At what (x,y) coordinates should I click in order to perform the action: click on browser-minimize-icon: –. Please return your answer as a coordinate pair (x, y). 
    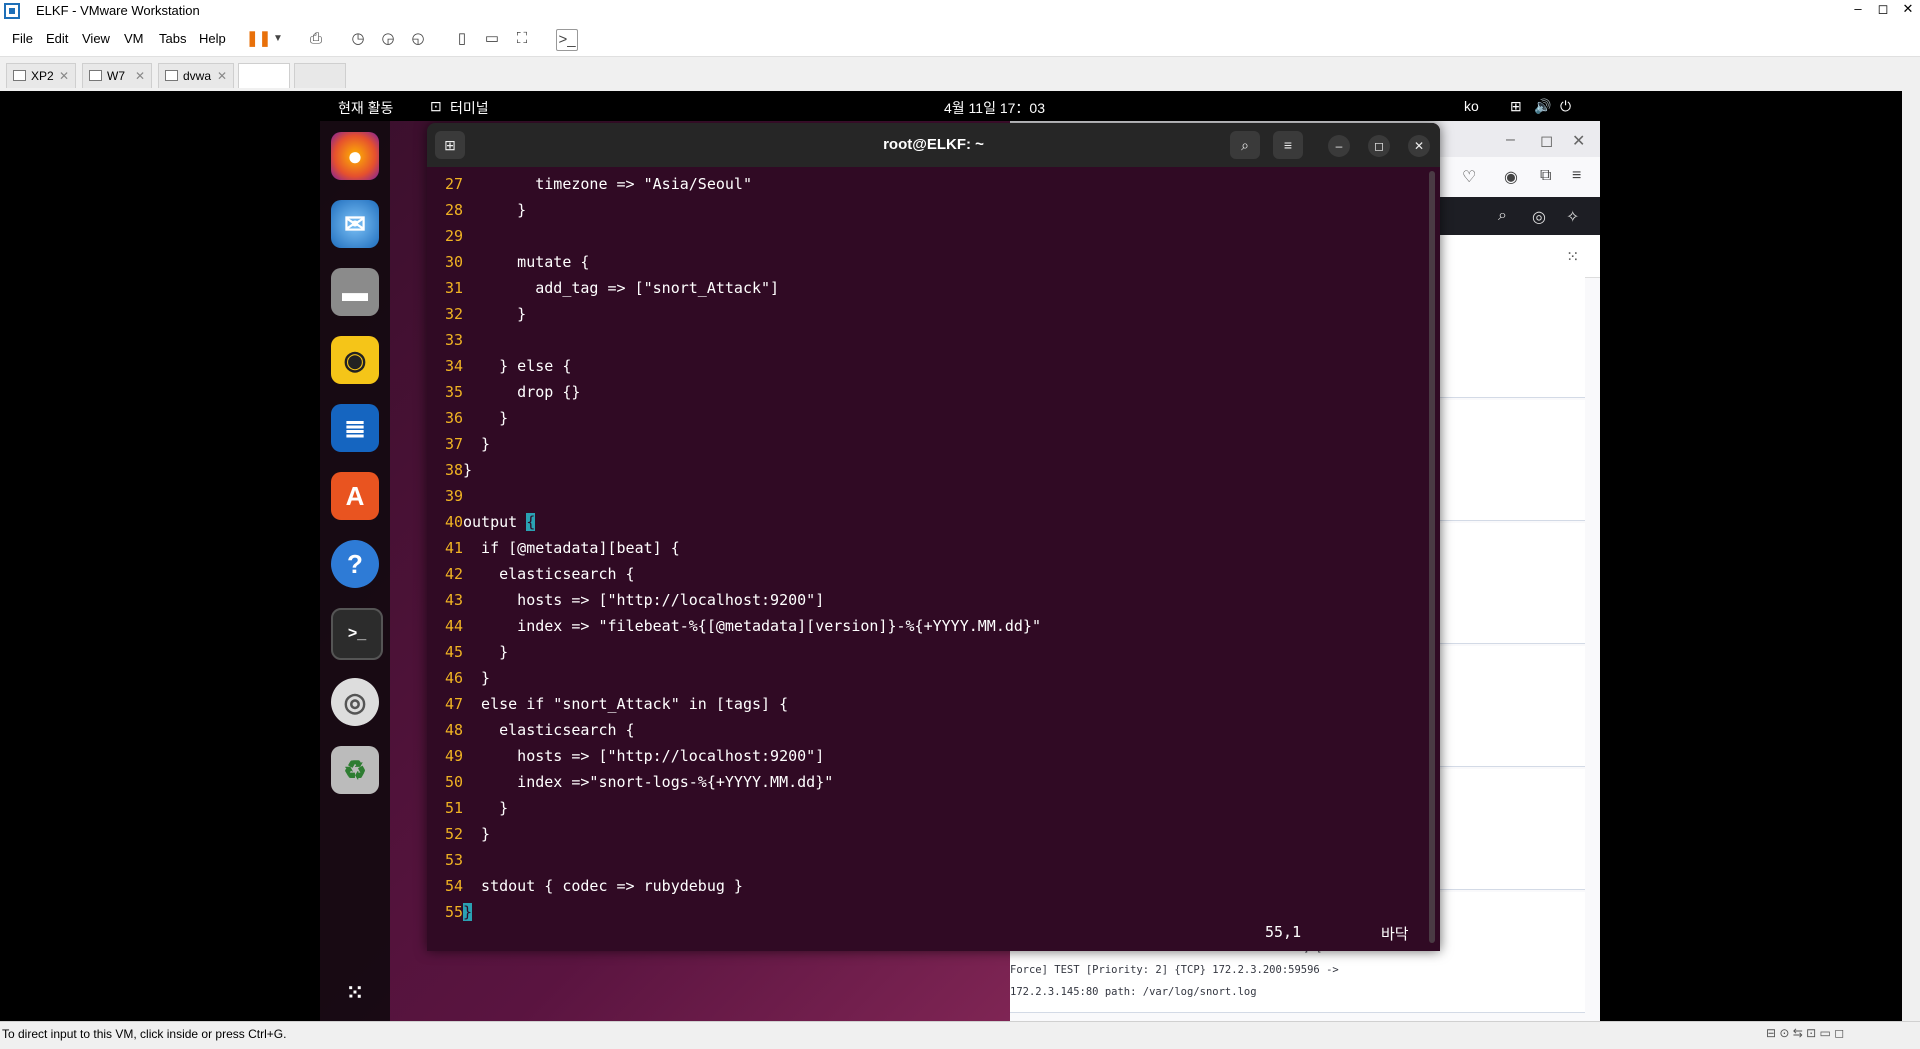
    Looking at the image, I should click on (1510, 140).